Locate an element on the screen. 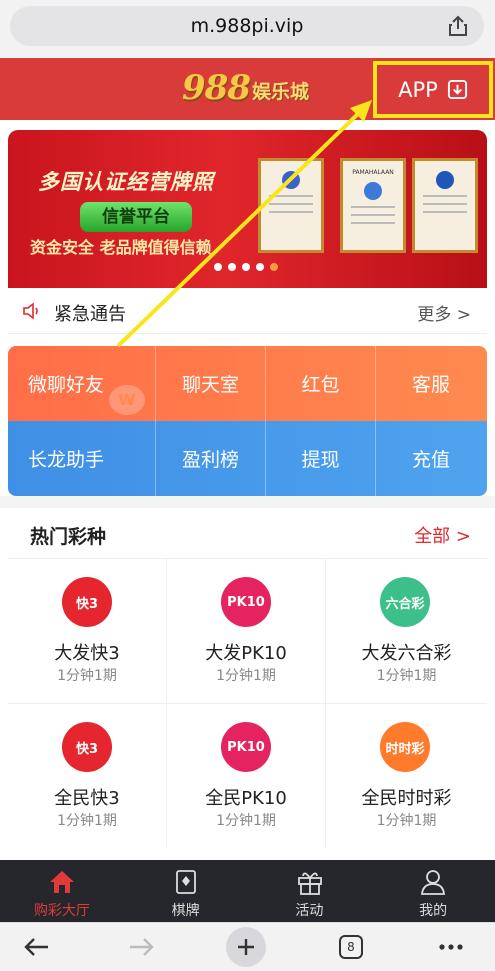 The image size is (495, 971). site-logo: 988 娱乐城 is located at coordinates (245, 88).